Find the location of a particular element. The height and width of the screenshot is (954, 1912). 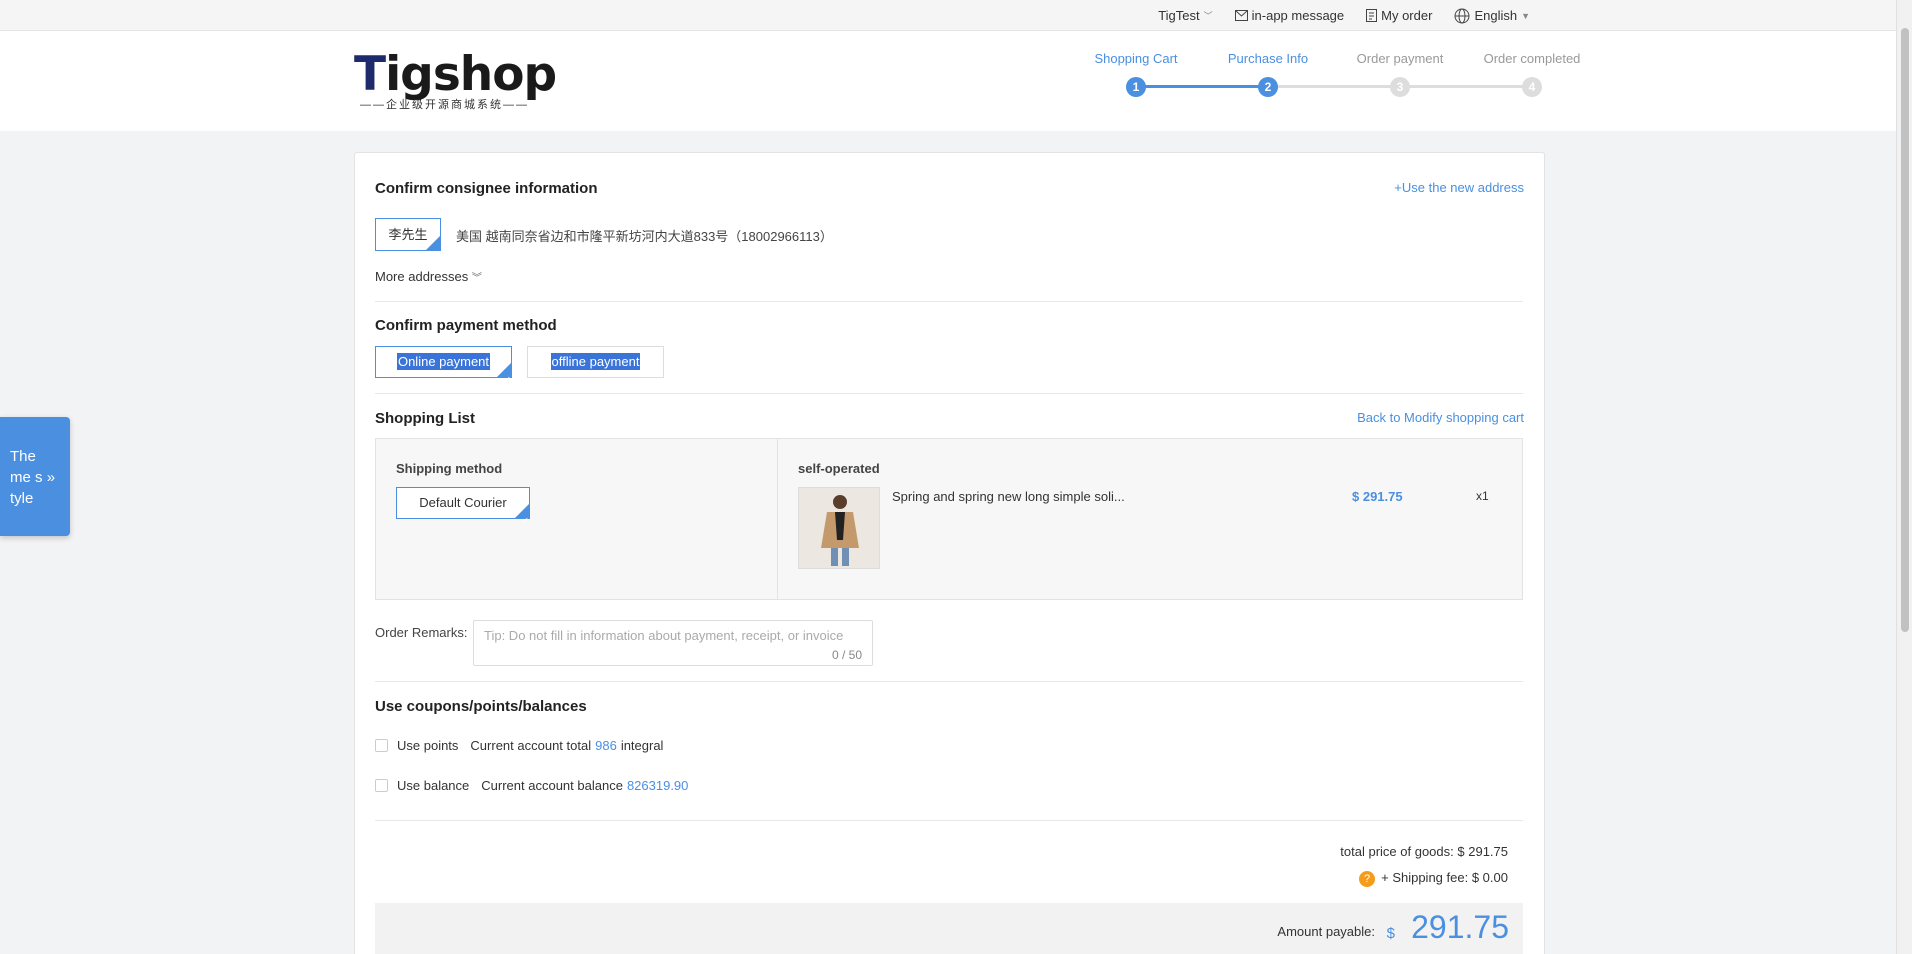

shop-name: self-operated is located at coordinates (839, 468).